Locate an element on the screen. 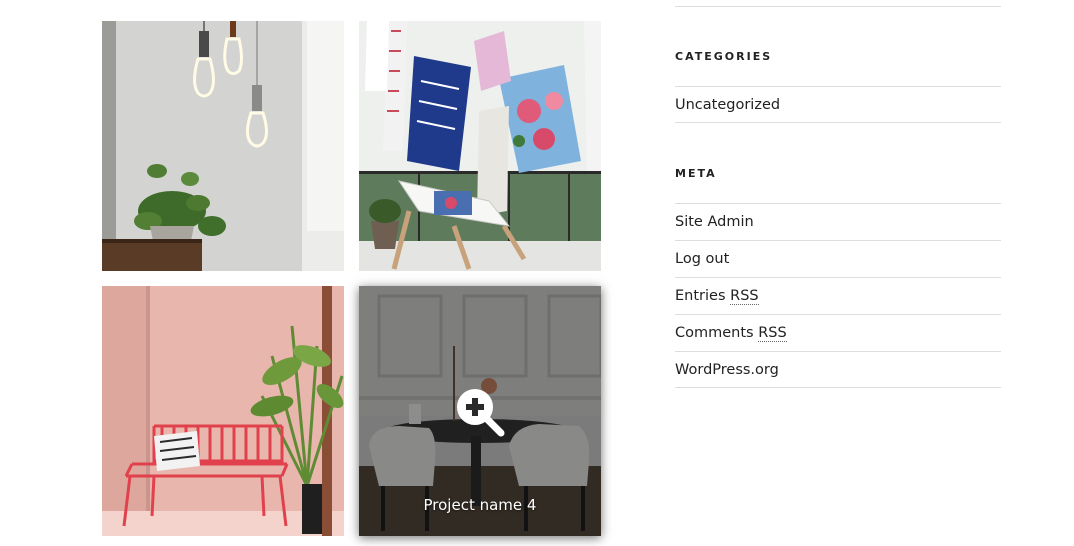  gallery-item-project-4: Project name 4 is located at coordinates (480, 411).